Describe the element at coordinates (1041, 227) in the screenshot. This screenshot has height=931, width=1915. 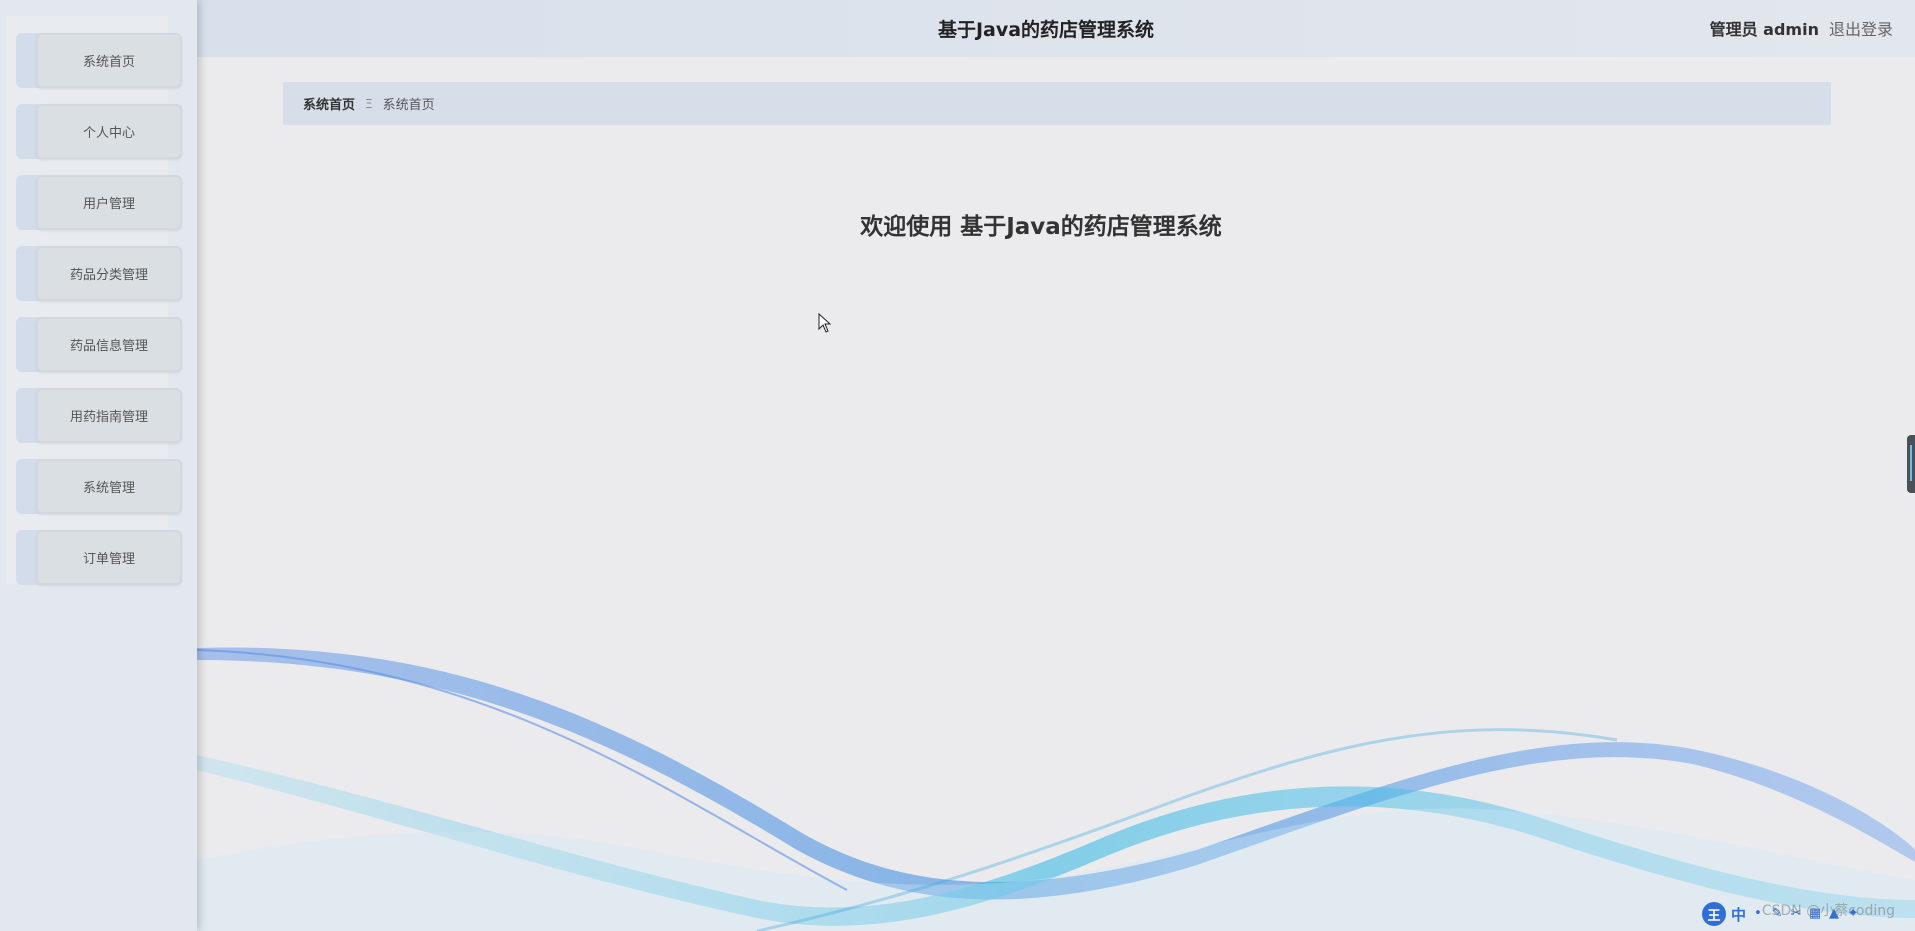
I see `welcome-heading: 欢迎使用 基于Java的药店管理系统` at that location.